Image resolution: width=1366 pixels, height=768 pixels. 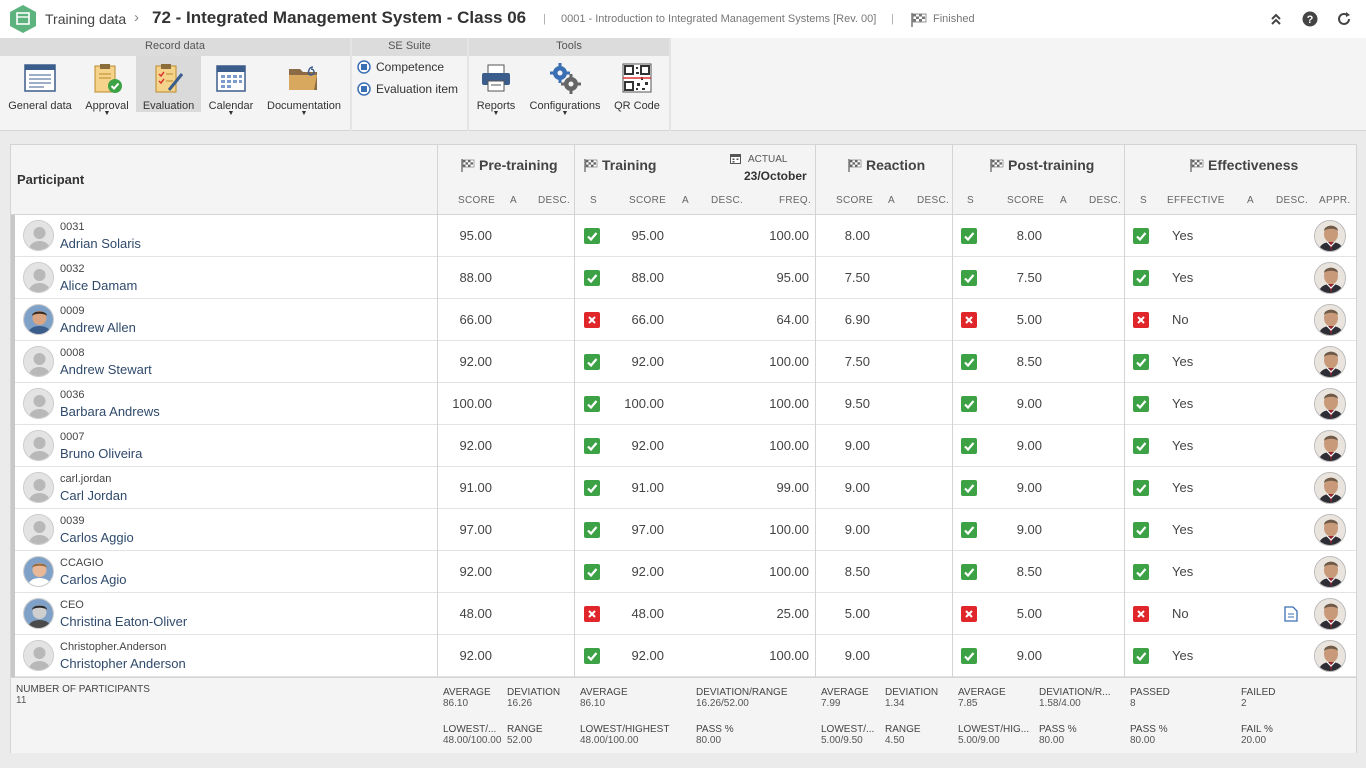 I want to click on eff-pass: 80.00, so click(x=1143, y=740).